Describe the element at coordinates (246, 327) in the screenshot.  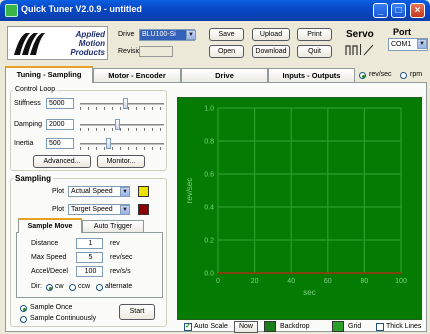
I see `now-button: Now` at that location.